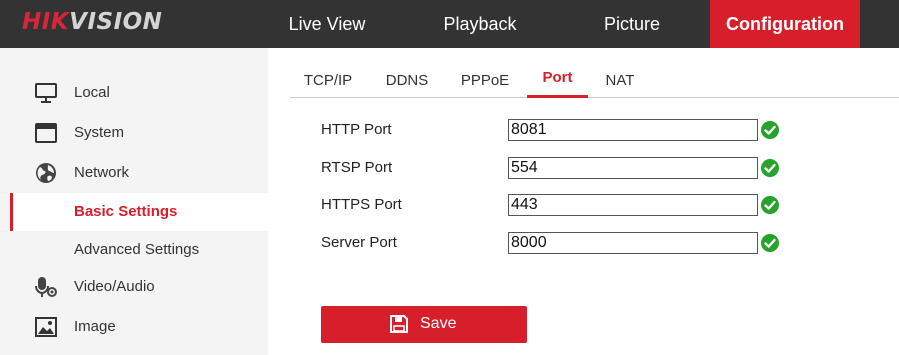 Image resolution: width=899 pixels, height=355 pixels. What do you see at coordinates (633, 205) in the screenshot?
I see `https-port-input` at bounding box center [633, 205].